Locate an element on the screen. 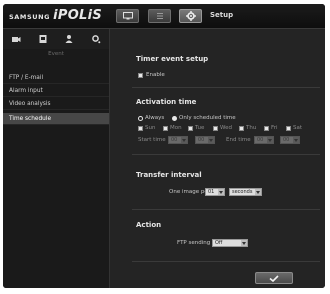  day-checkbox-wed is located at coordinates (215, 128).